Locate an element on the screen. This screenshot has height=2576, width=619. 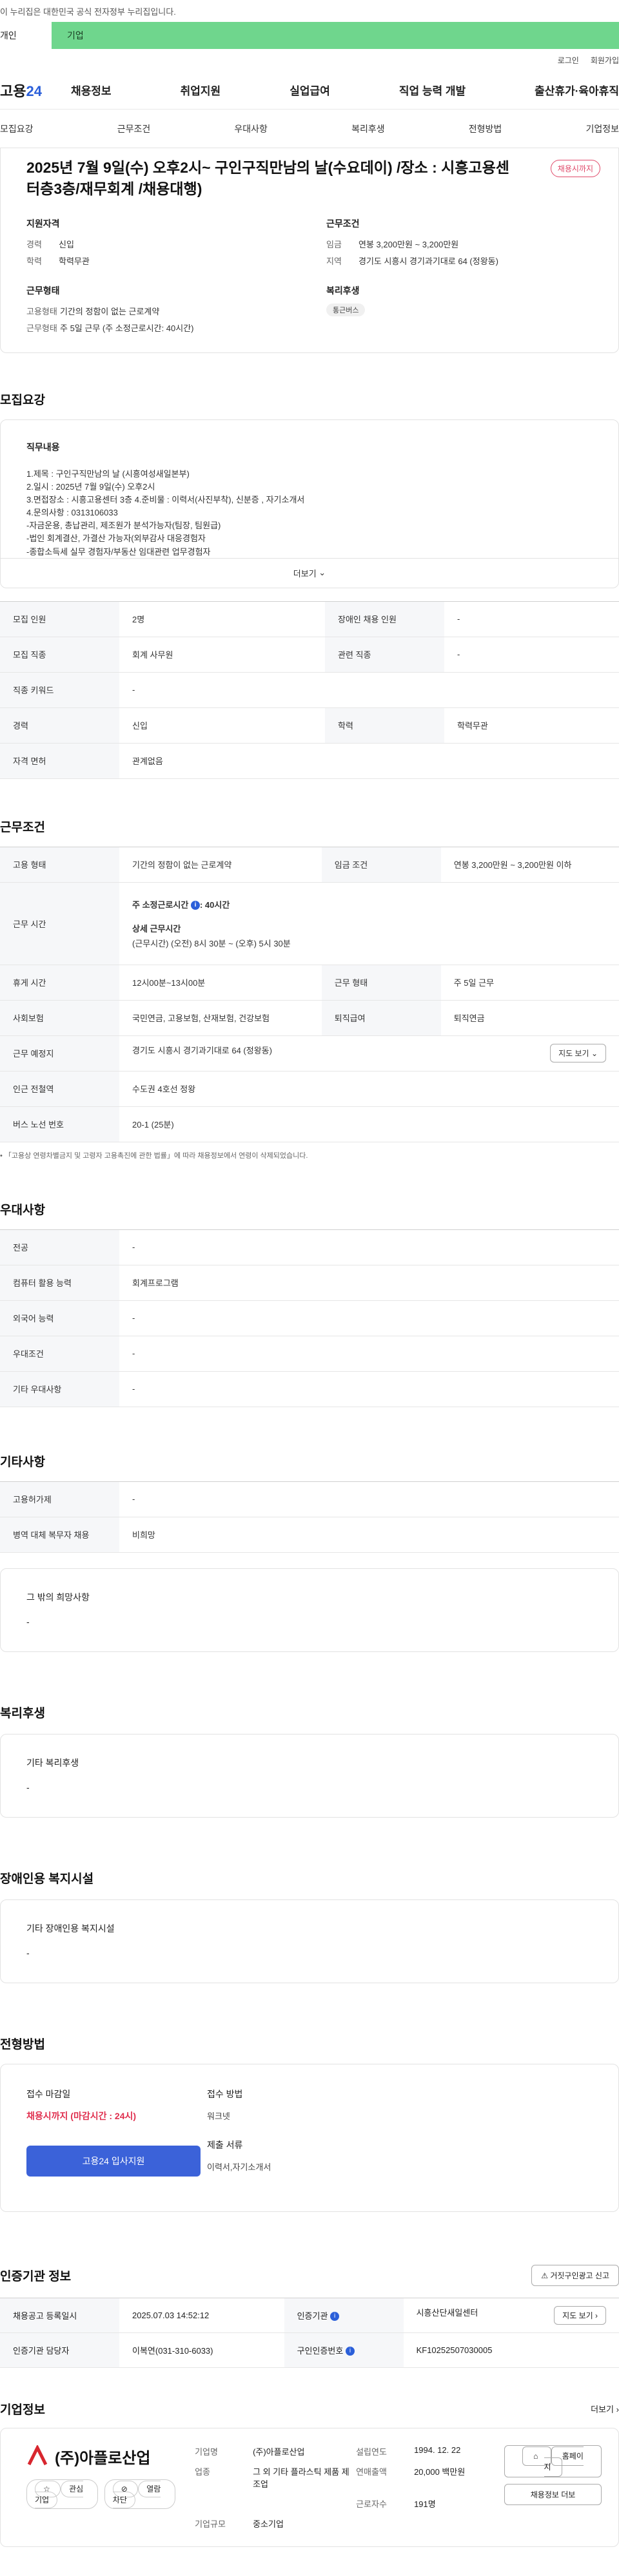
summary-welfare: 복리후생 통근버스 is located at coordinates (463, 310).